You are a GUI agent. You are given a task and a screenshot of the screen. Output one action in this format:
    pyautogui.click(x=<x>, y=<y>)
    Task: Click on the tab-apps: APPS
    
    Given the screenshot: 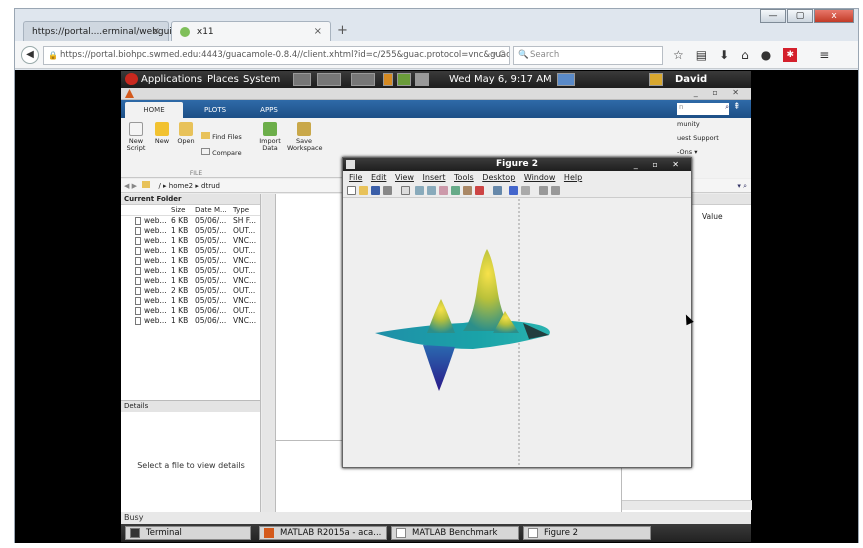 What is the action you would take?
    pyautogui.click(x=269, y=110)
    